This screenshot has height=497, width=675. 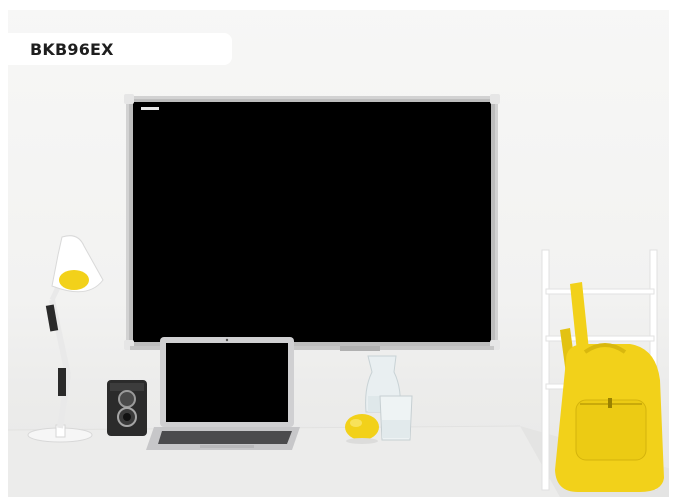 What do you see at coordinates (120, 49) in the screenshot?
I see `product-code-label: BKB96EX` at bounding box center [120, 49].